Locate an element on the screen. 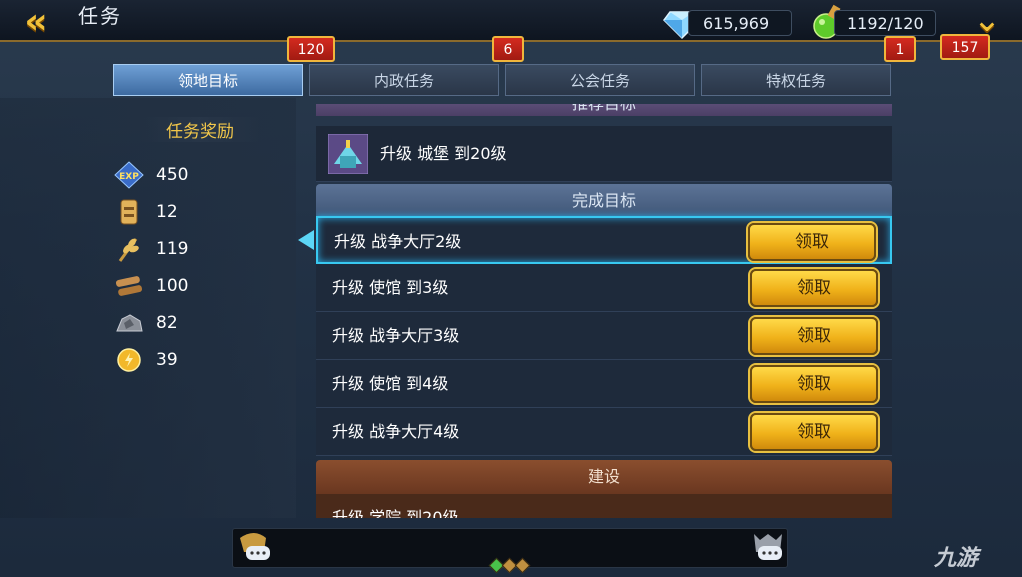  page-title: 任务 is located at coordinates (100, 16).